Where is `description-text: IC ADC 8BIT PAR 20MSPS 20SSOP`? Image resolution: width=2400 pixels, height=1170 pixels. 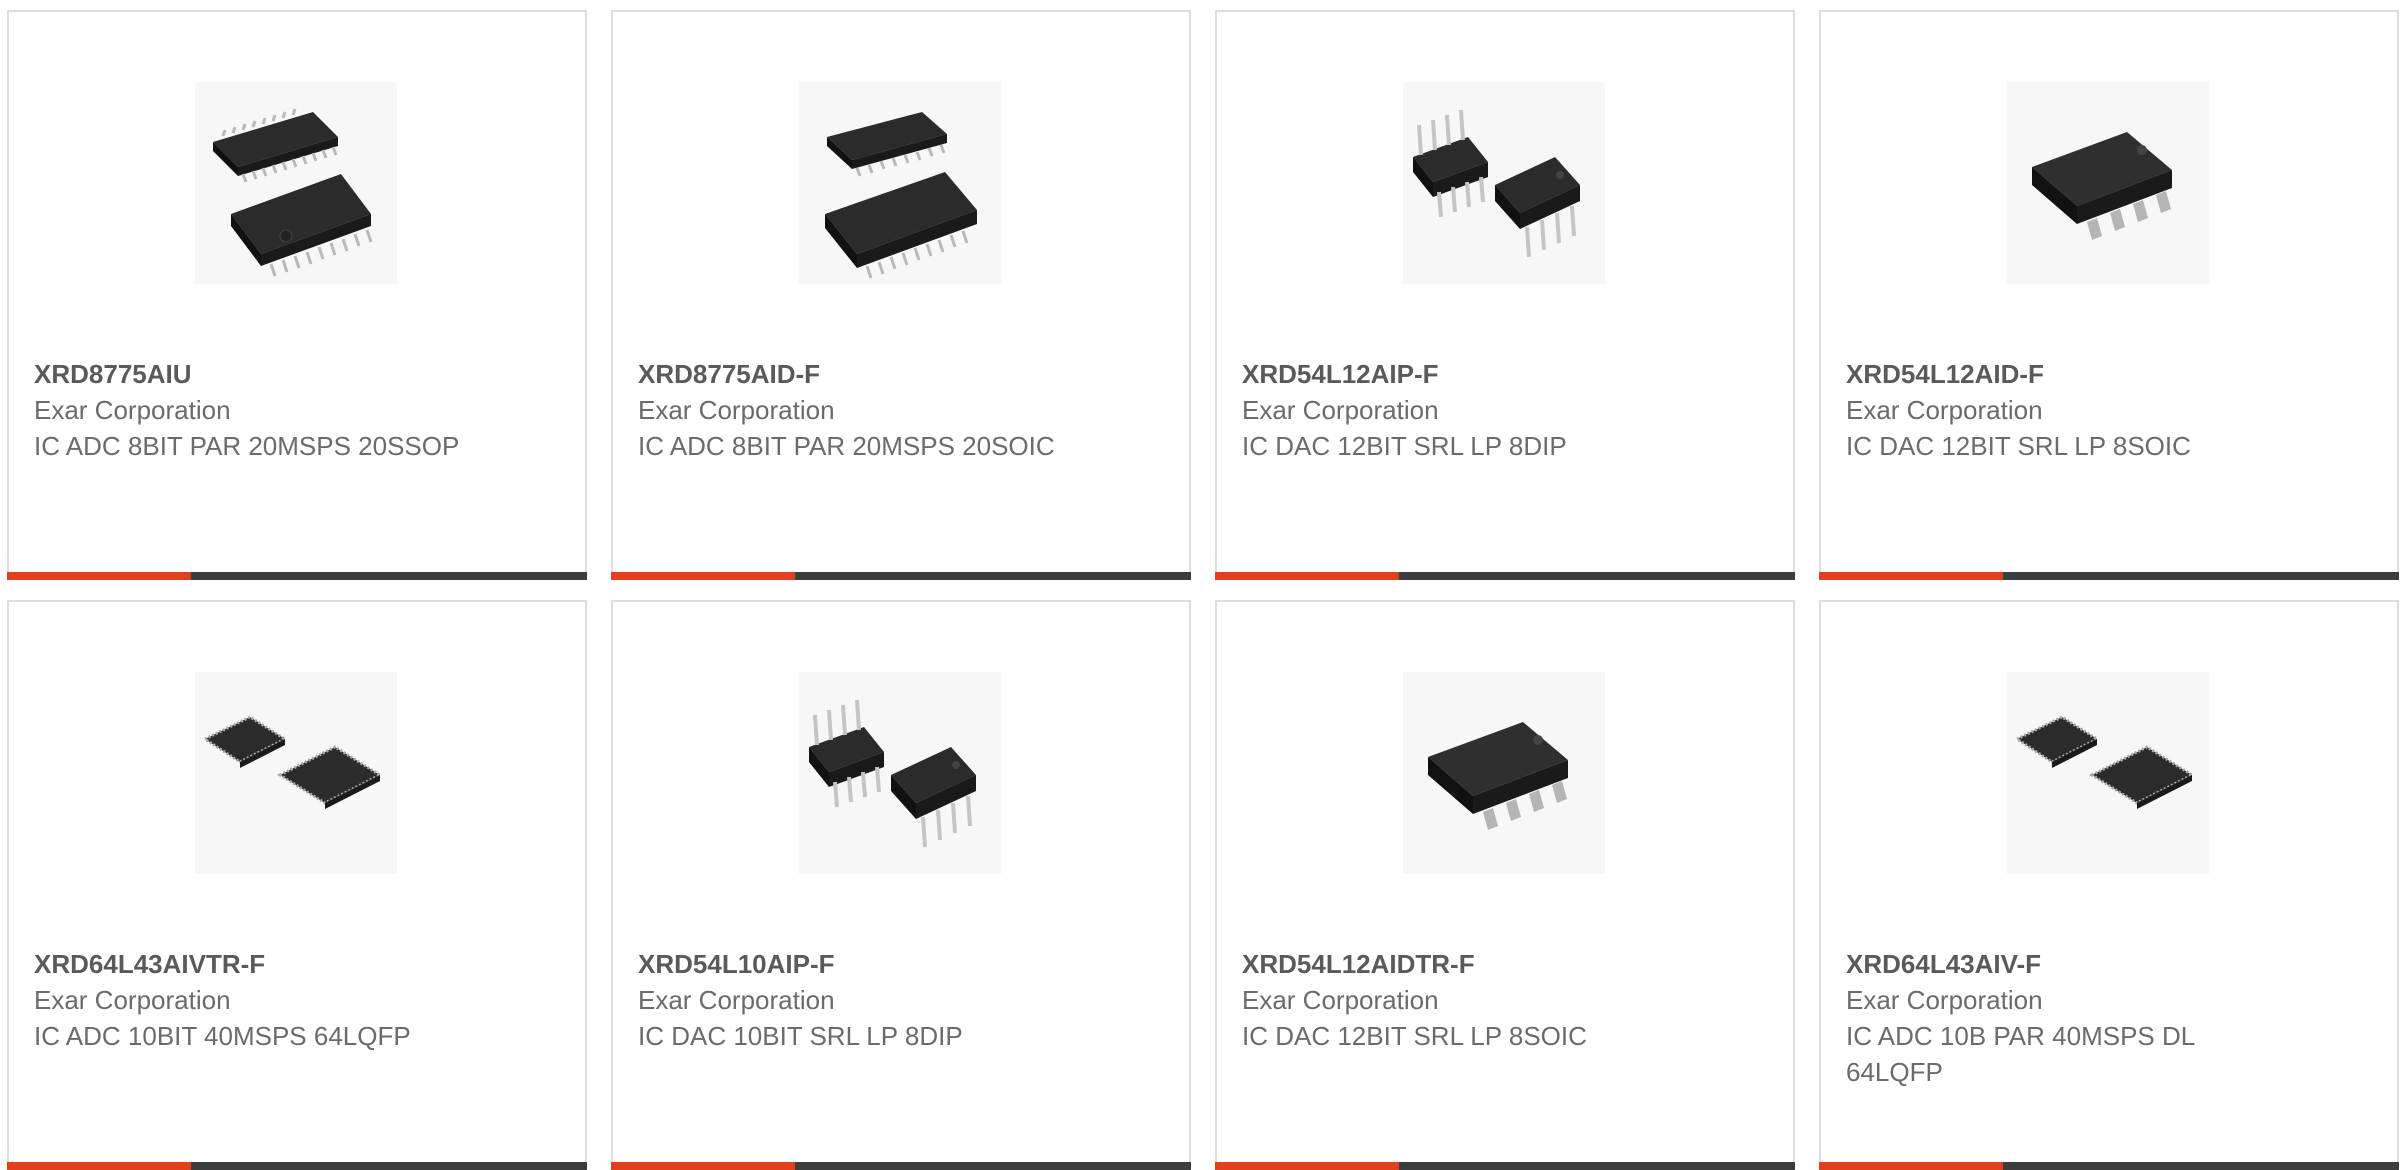 description-text: IC ADC 8BIT PAR 20MSPS 20SSOP is located at coordinates (247, 446).